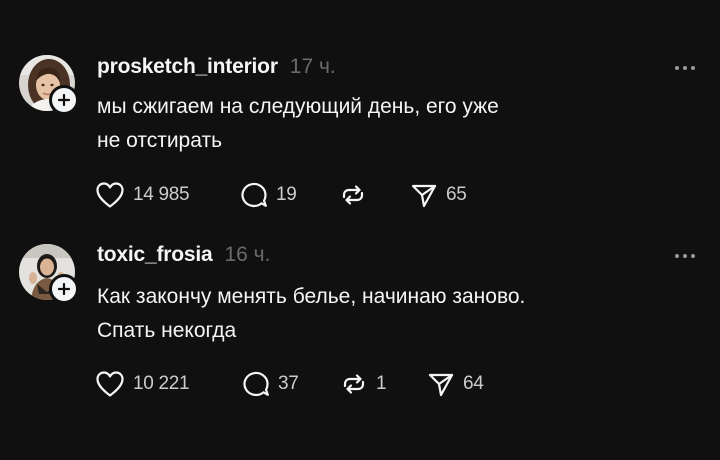  Describe the element at coordinates (312, 66) in the screenshot. I see `timestamp: 17 ч.` at that location.